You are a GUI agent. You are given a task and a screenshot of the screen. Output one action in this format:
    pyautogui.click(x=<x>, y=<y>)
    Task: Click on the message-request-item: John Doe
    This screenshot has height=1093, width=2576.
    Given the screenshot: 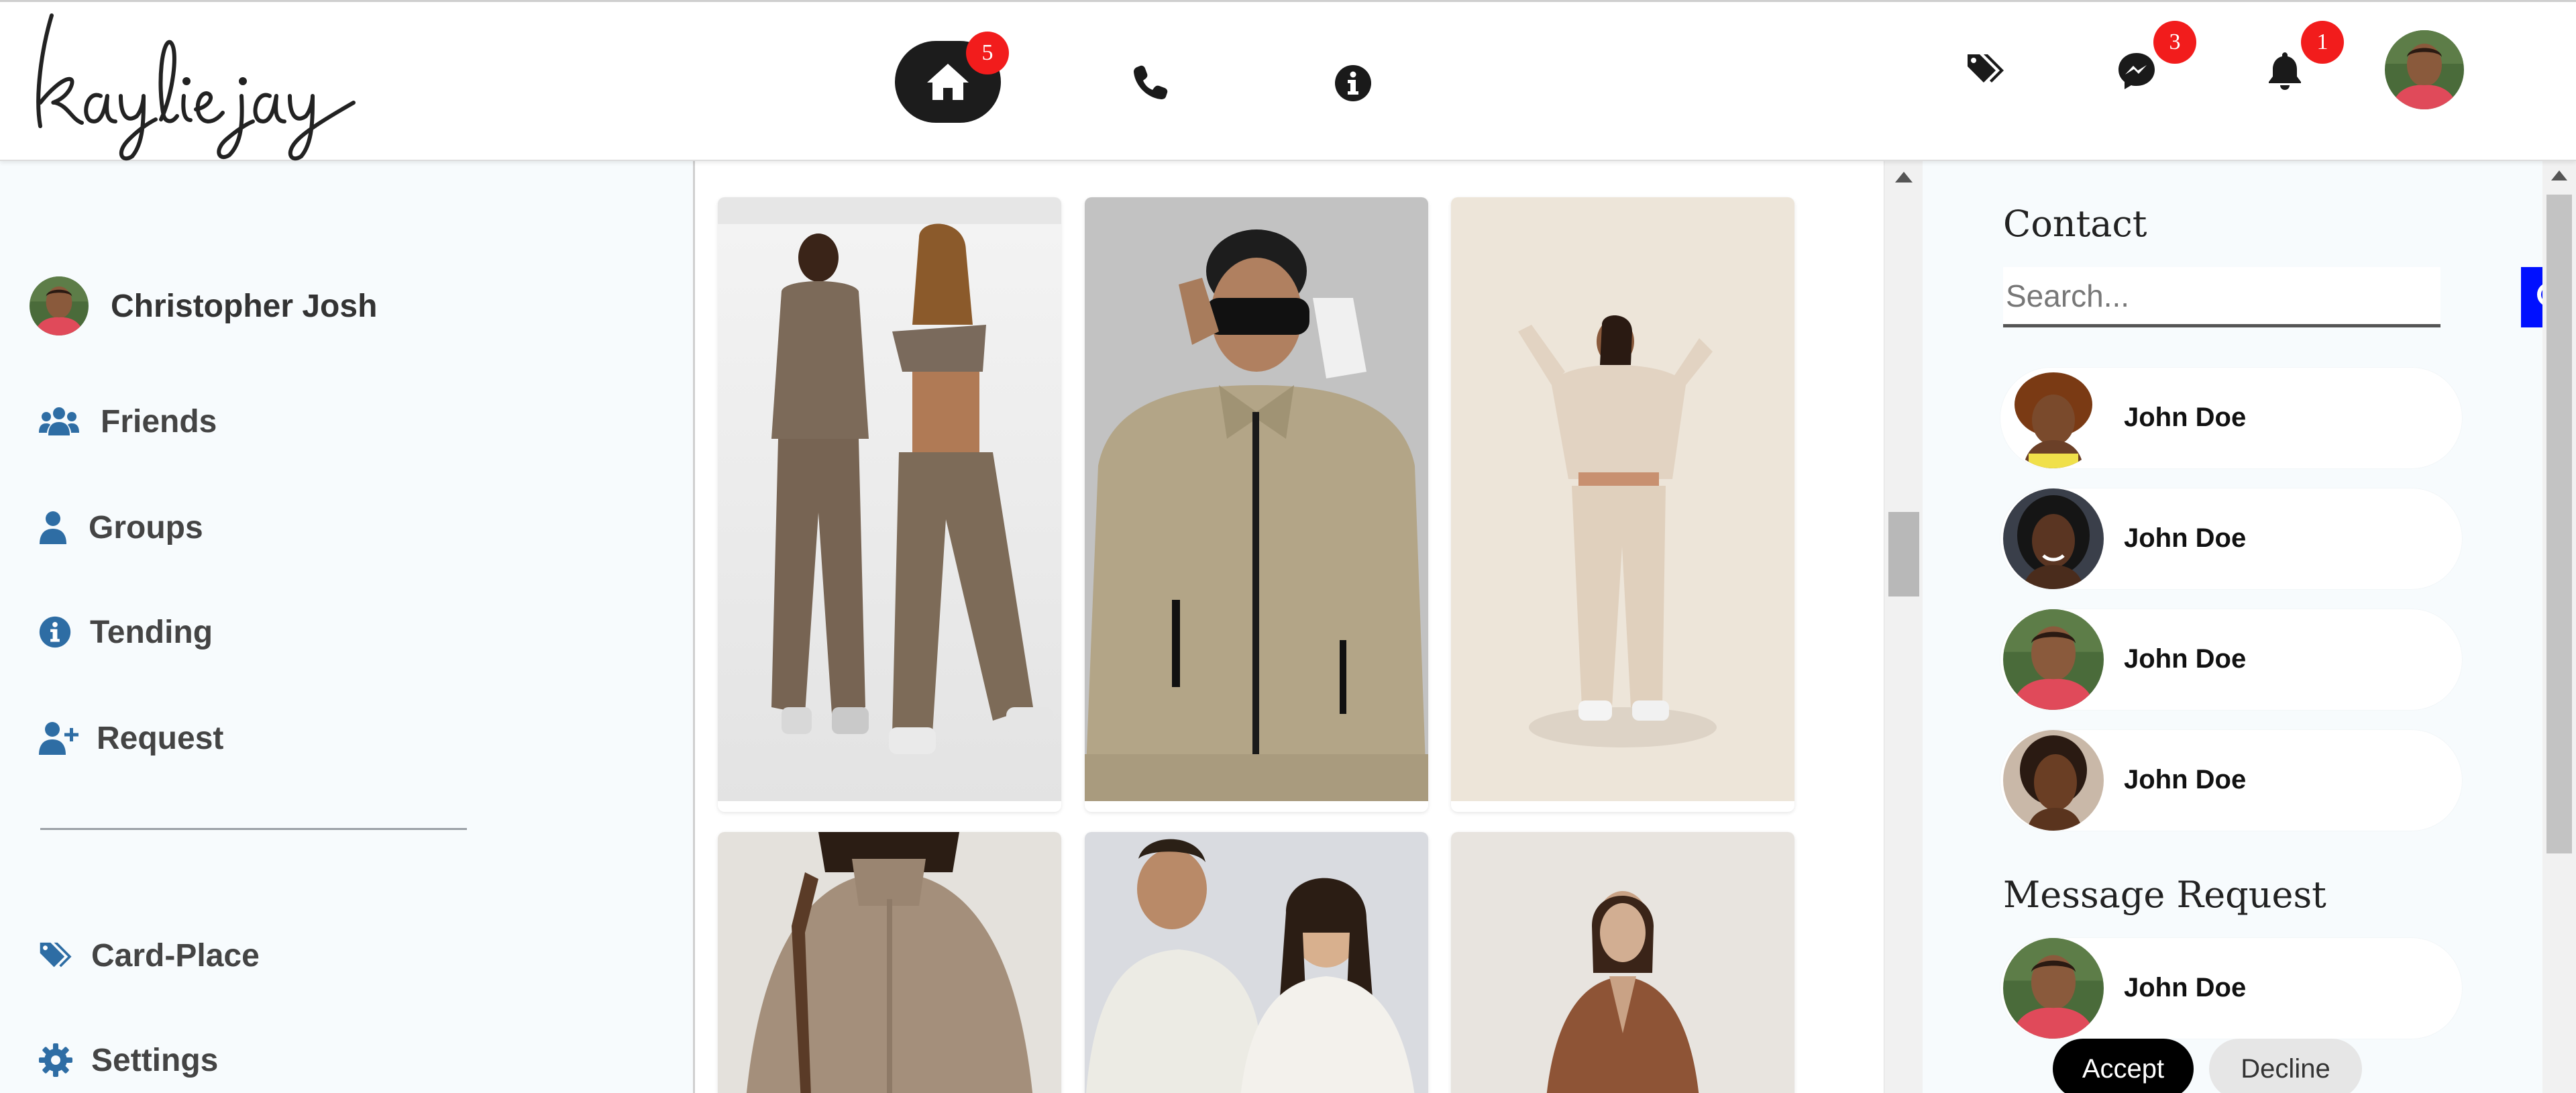 What is the action you would take?
    pyautogui.click(x=2231, y=988)
    